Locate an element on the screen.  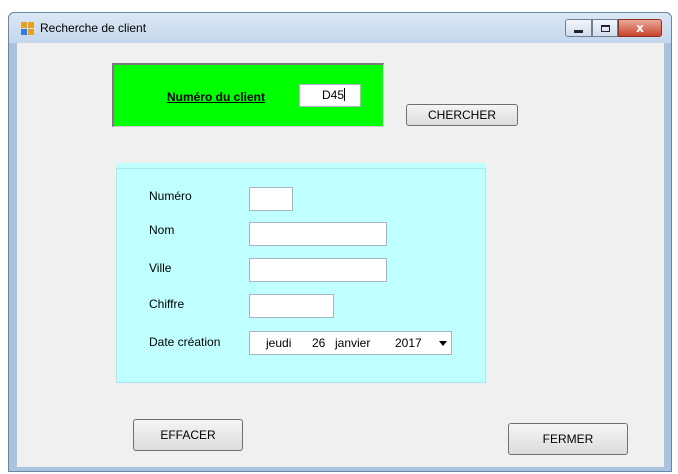
search-button: CHERCHER is located at coordinates (462, 115).